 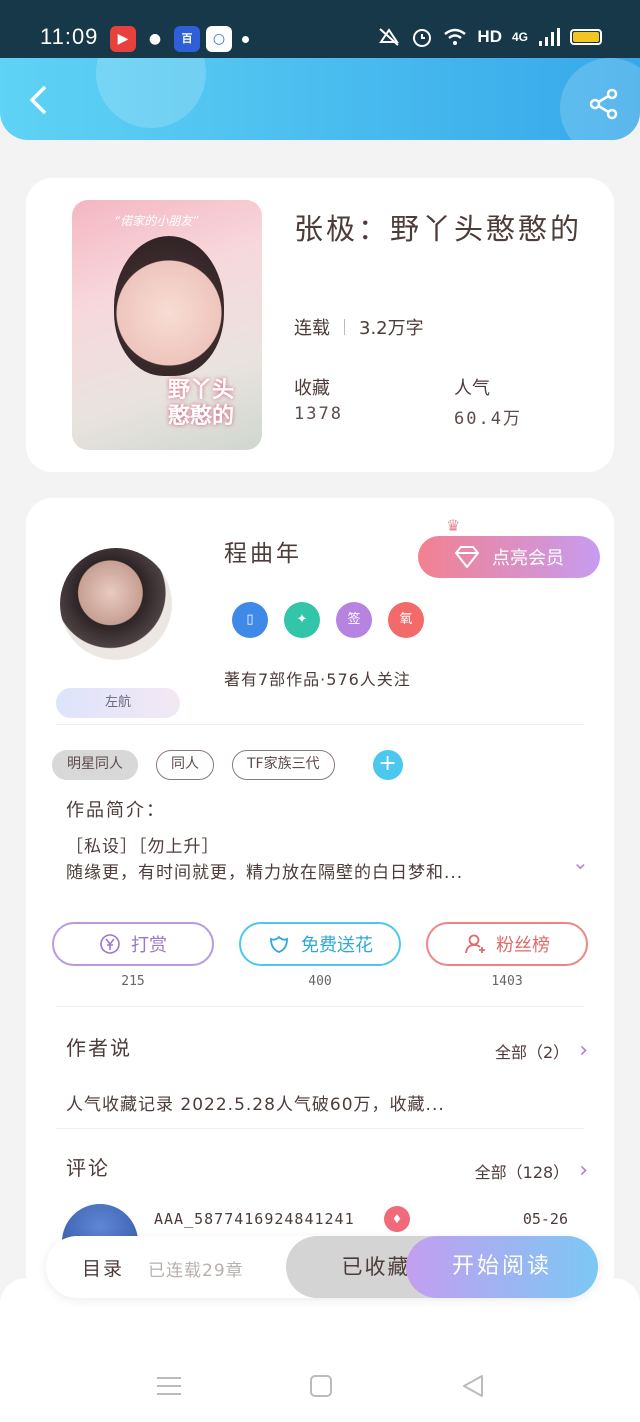 What do you see at coordinates (502, 1267) in the screenshot?
I see `start-reading-button: 开始阅读` at bounding box center [502, 1267].